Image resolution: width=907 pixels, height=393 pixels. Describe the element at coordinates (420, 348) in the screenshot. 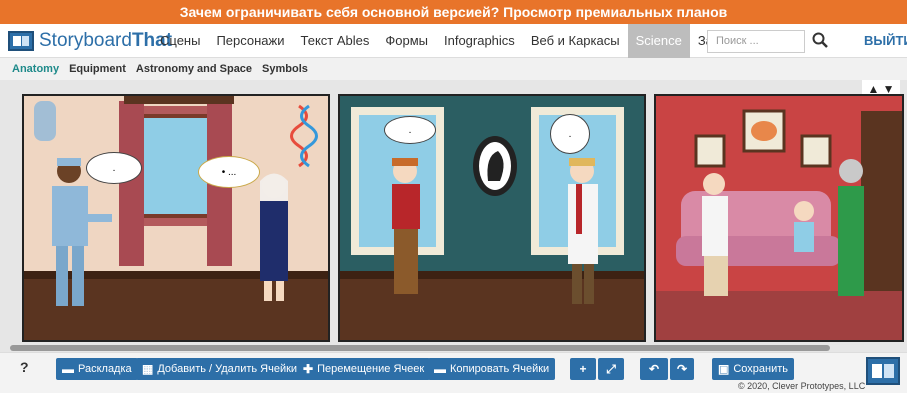

I see `horizontal-scrollbar` at that location.